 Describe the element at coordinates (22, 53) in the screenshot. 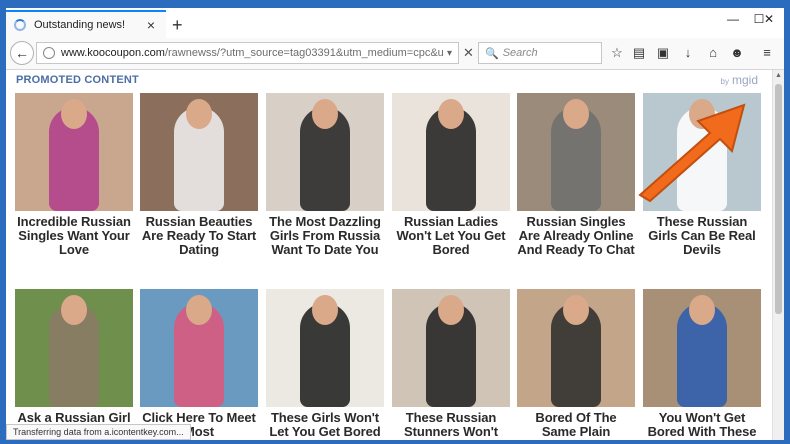

I see `back-button: ←` at that location.